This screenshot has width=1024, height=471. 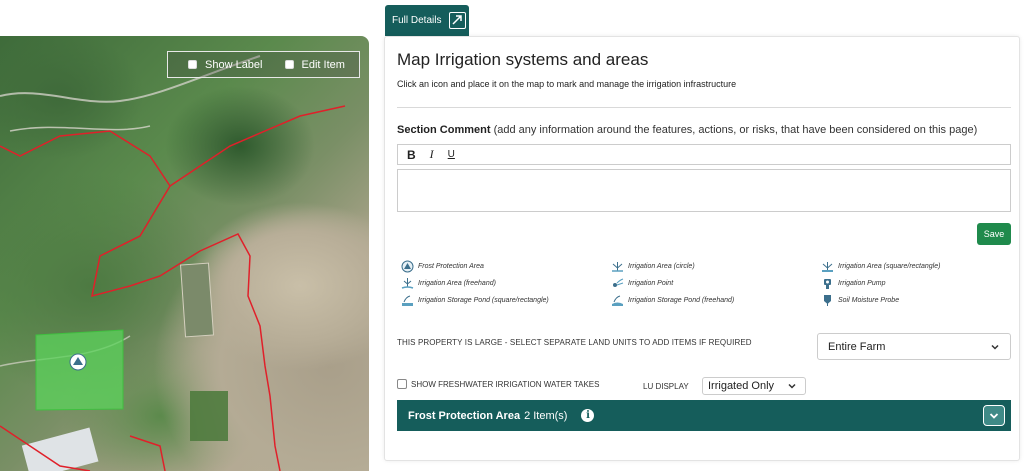 I want to click on section-comment-editor, so click(x=704, y=190).